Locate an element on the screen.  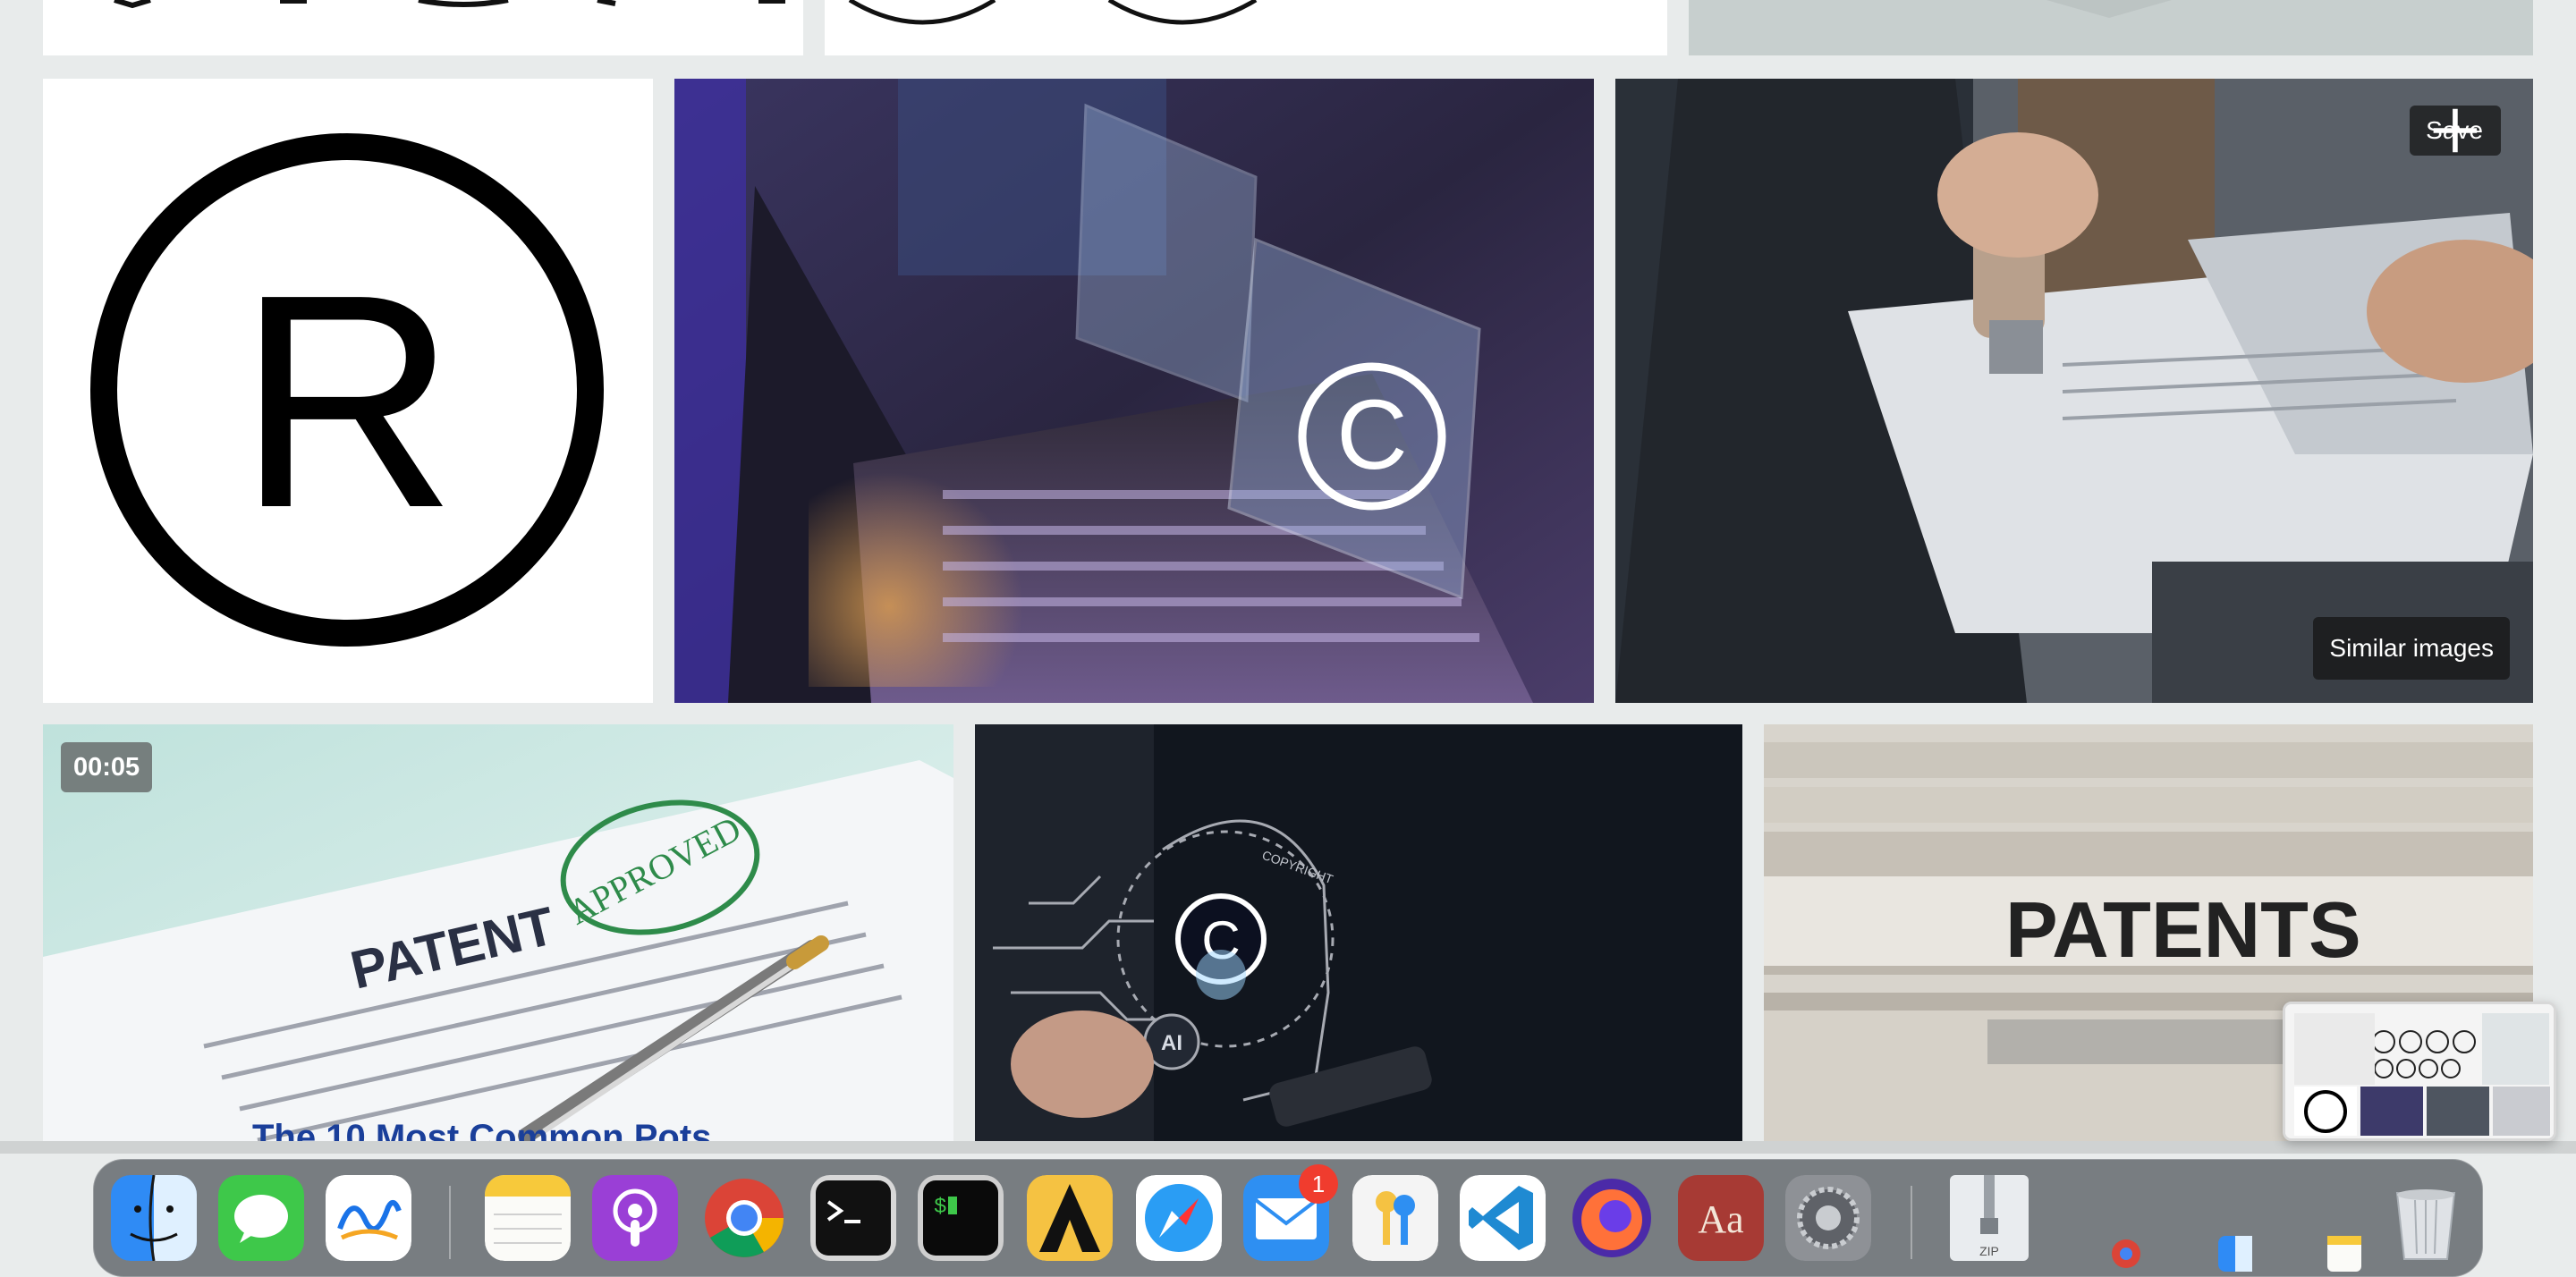
patents-label: PATENTS is located at coordinates (2183, 930).